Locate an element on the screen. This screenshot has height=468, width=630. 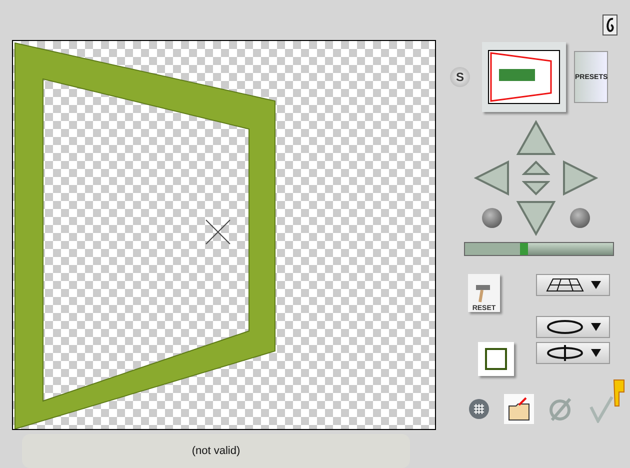
raise-icon is located at coordinates (536, 168).